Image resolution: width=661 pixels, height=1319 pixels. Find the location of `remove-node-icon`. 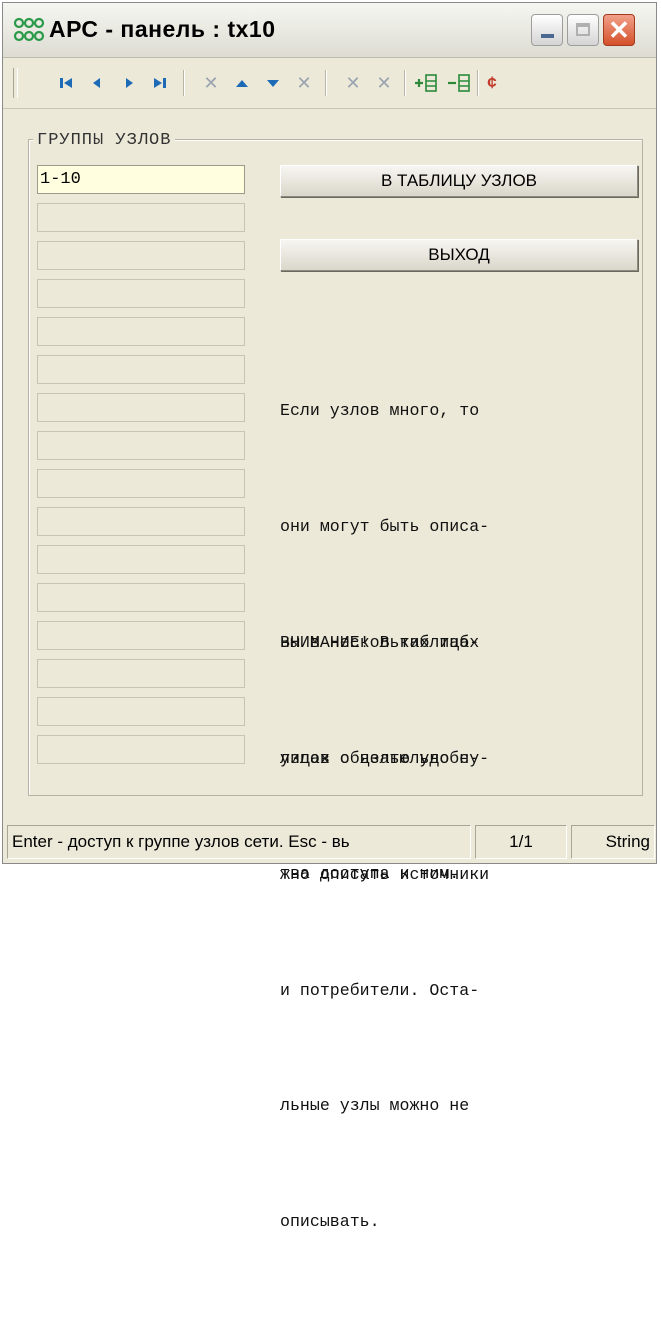

remove-node-icon is located at coordinates (458, 83).